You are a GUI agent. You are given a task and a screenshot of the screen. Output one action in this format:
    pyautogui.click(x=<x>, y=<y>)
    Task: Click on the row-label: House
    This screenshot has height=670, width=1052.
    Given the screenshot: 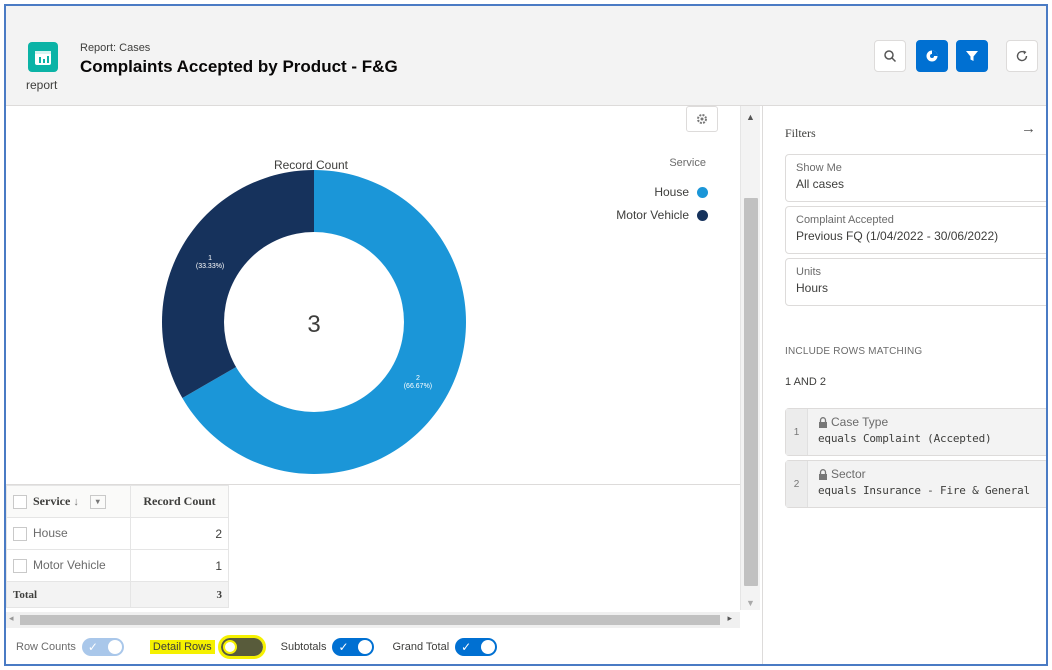 What is the action you would take?
    pyautogui.click(x=50, y=533)
    